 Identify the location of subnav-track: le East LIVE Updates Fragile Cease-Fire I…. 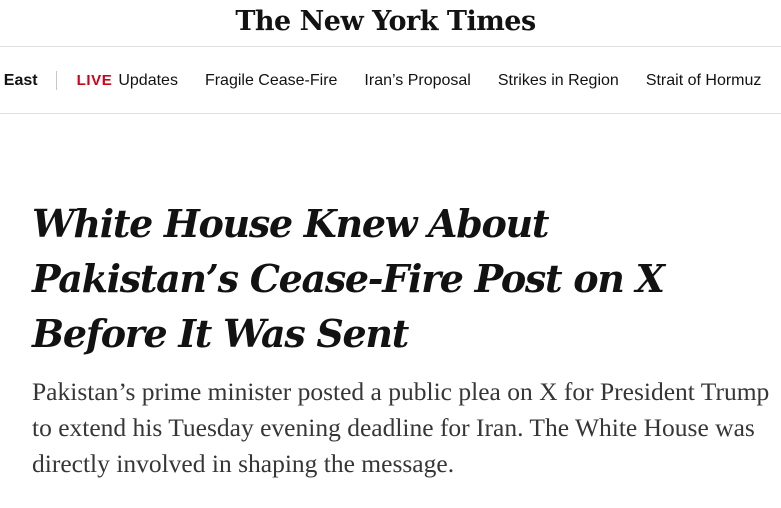
(390, 80).